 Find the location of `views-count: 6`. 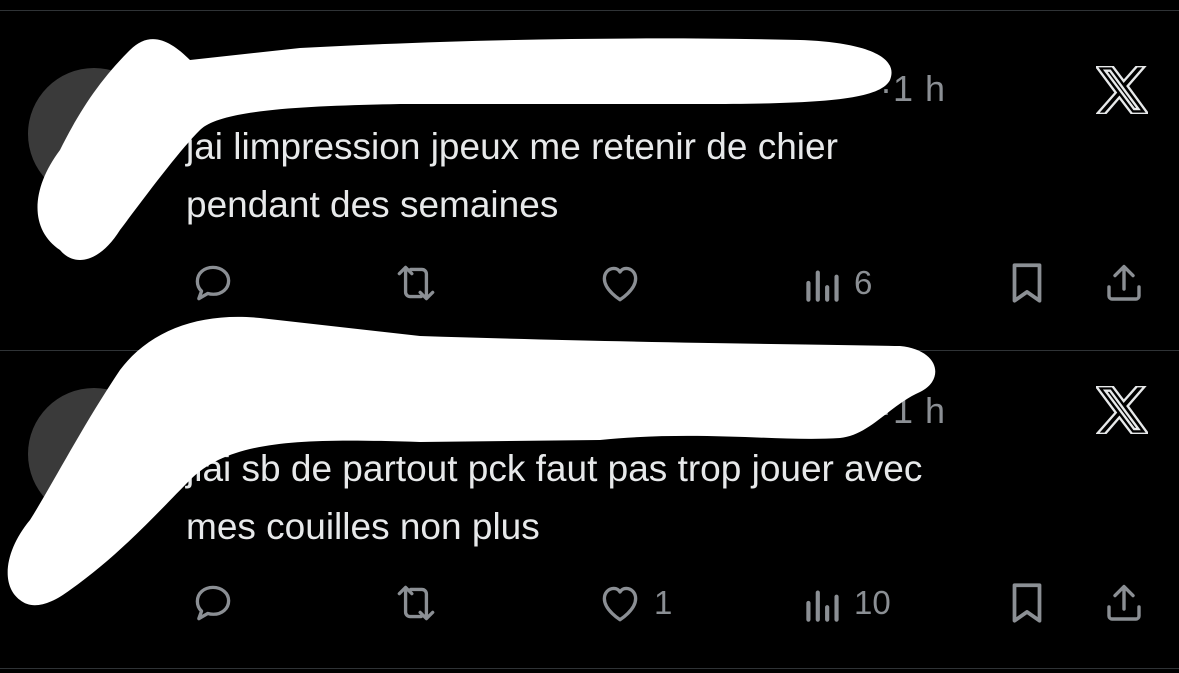

views-count: 6 is located at coordinates (863, 282).